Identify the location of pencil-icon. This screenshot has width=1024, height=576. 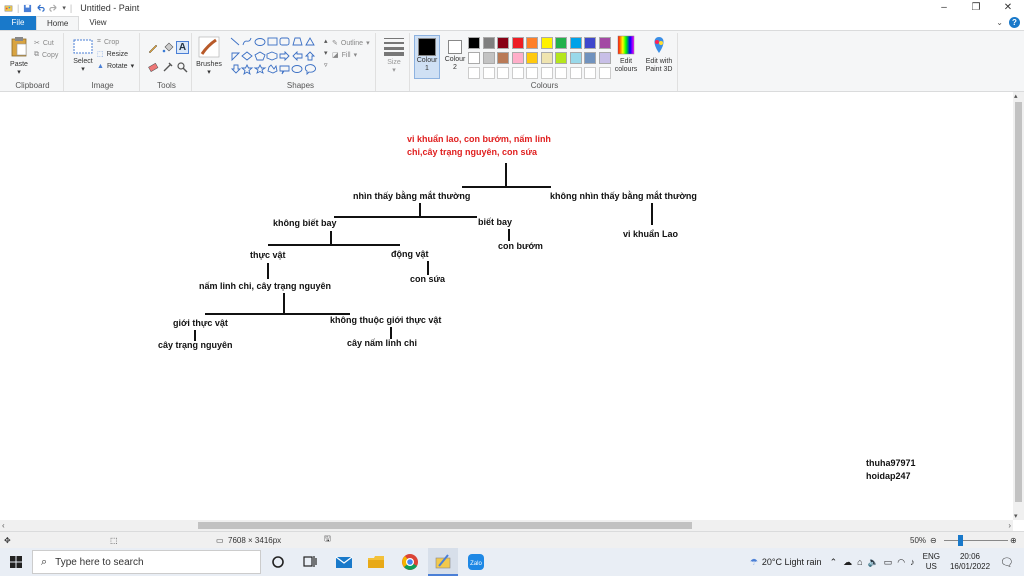
(153, 48).